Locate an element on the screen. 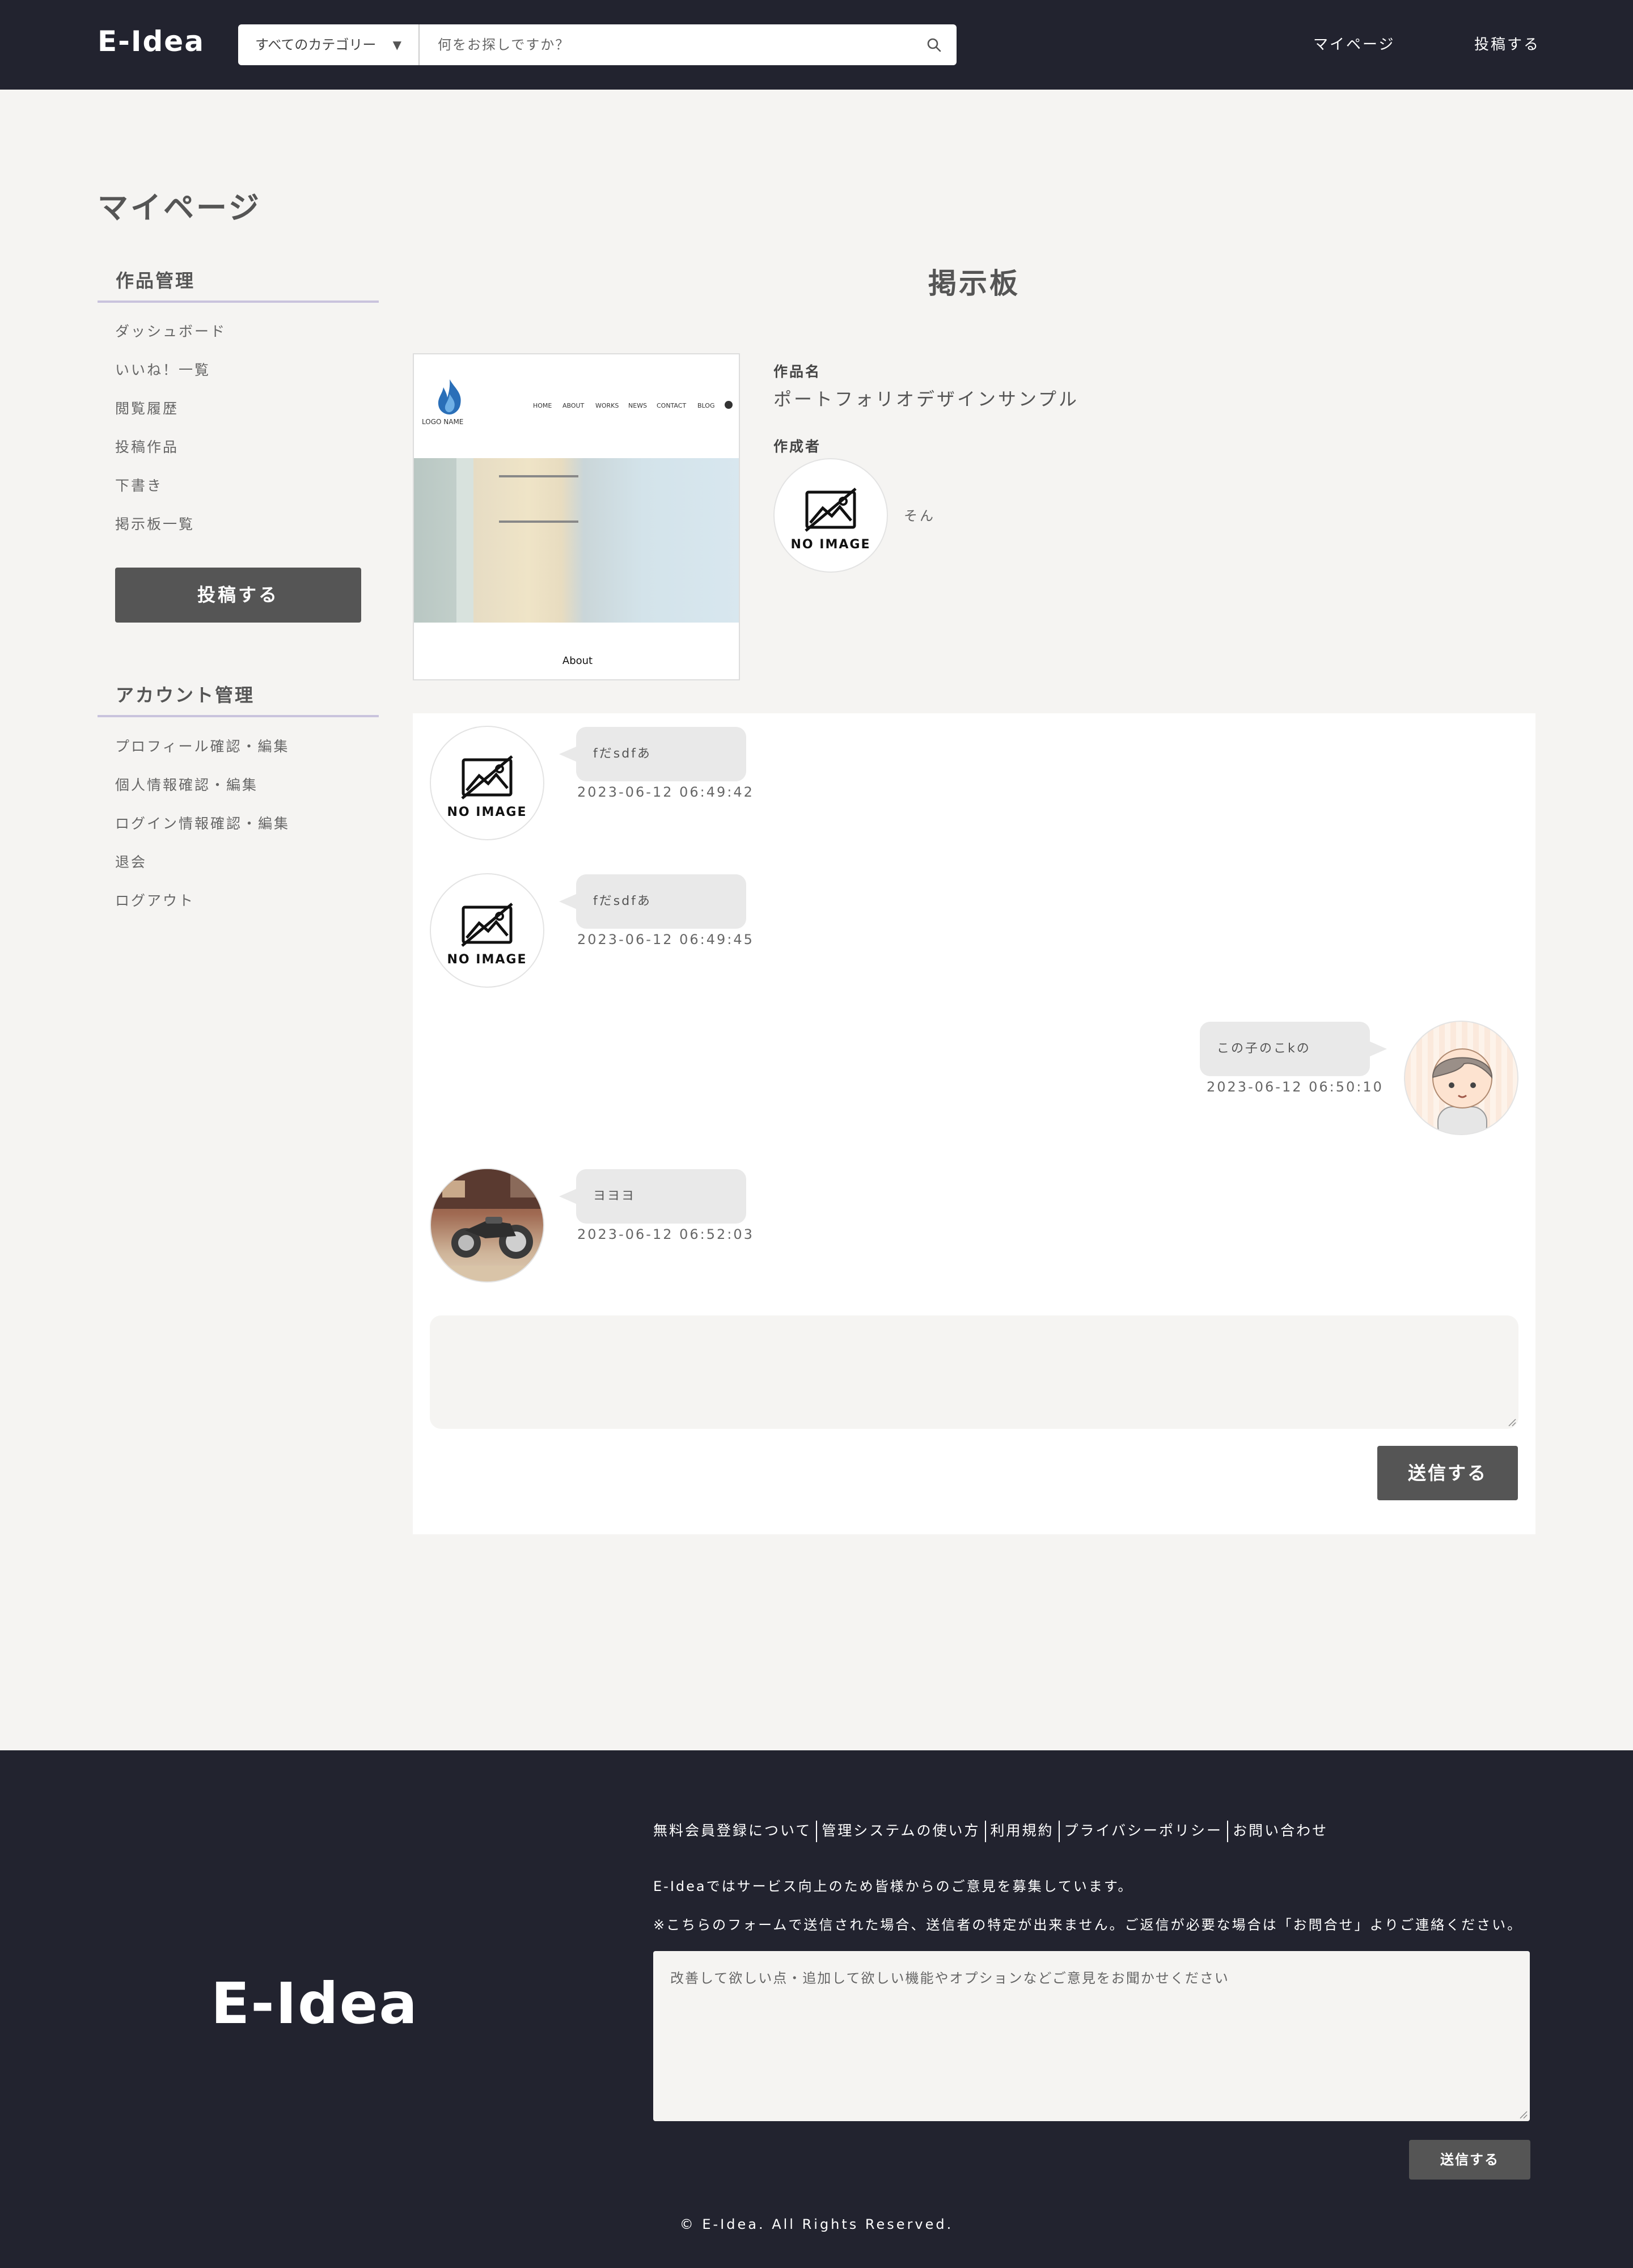  sidebar-heading-works: 作品管理 is located at coordinates (239, 284).